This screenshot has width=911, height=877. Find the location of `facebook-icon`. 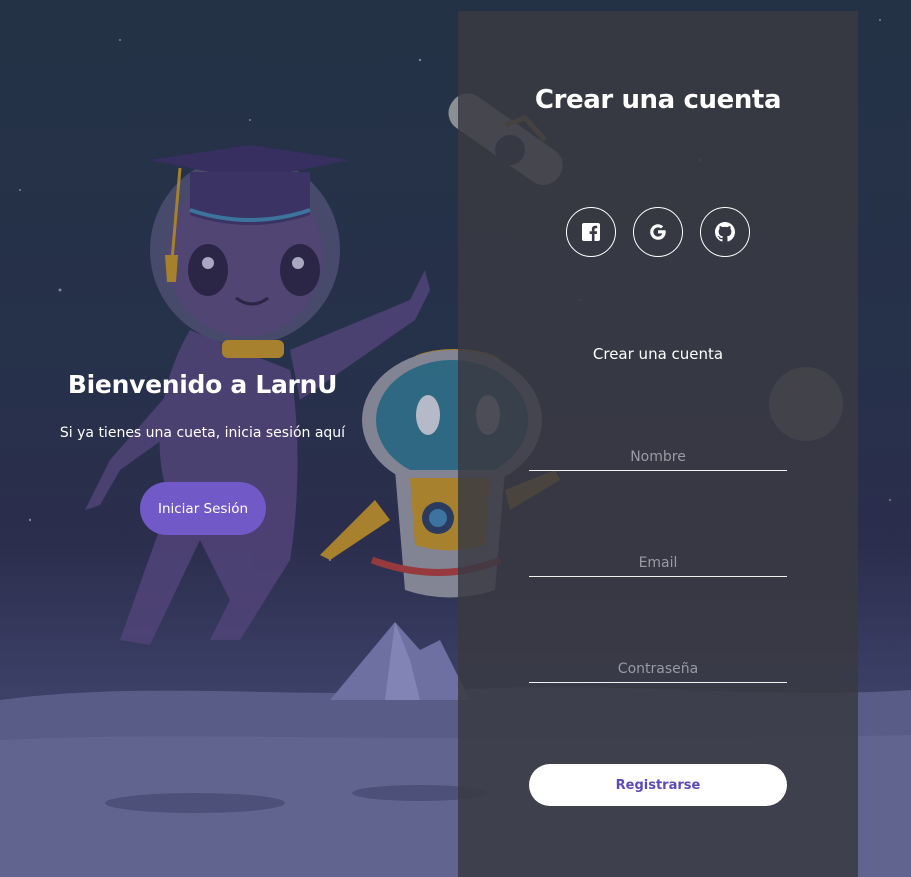

facebook-icon is located at coordinates (591, 232).